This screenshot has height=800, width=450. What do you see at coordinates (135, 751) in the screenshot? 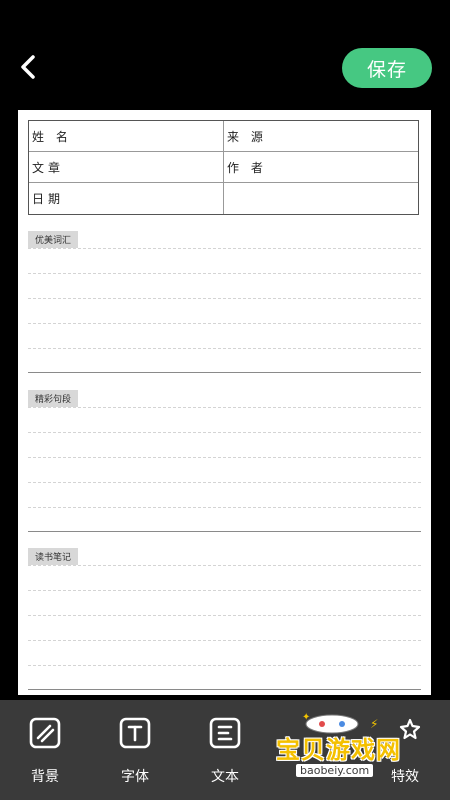
I see `tool-font: 字体` at bounding box center [135, 751].